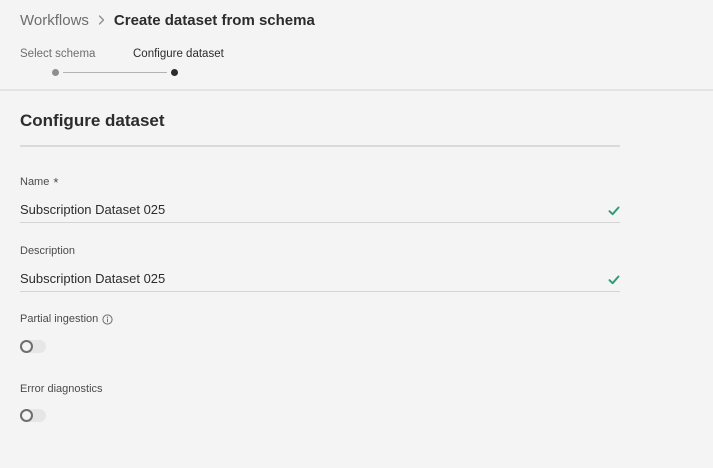  What do you see at coordinates (35, 182) in the screenshot?
I see `name-label-text: Name` at bounding box center [35, 182].